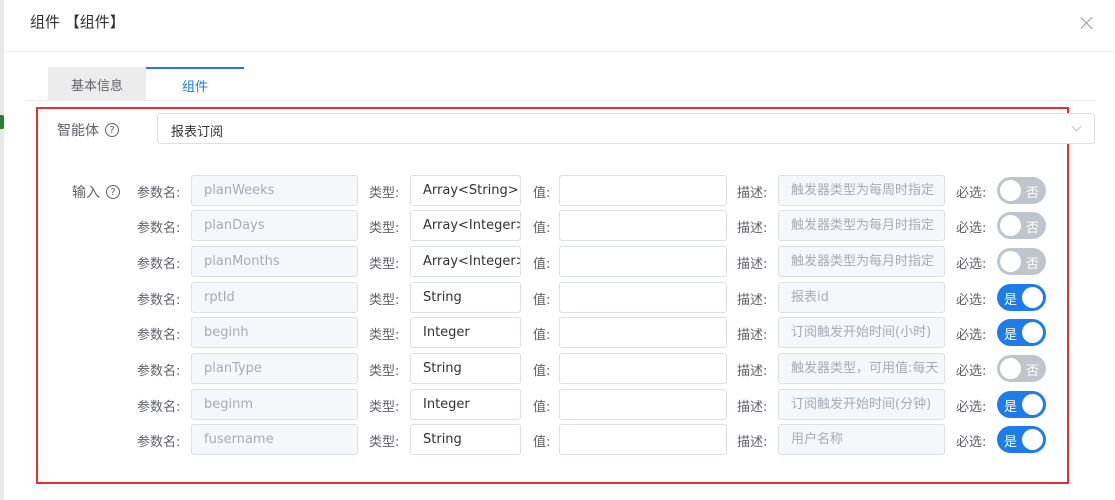 This screenshot has height=500, width=1115. What do you see at coordinates (274, 190) in the screenshot?
I see `param-name-field: planWeeks` at bounding box center [274, 190].